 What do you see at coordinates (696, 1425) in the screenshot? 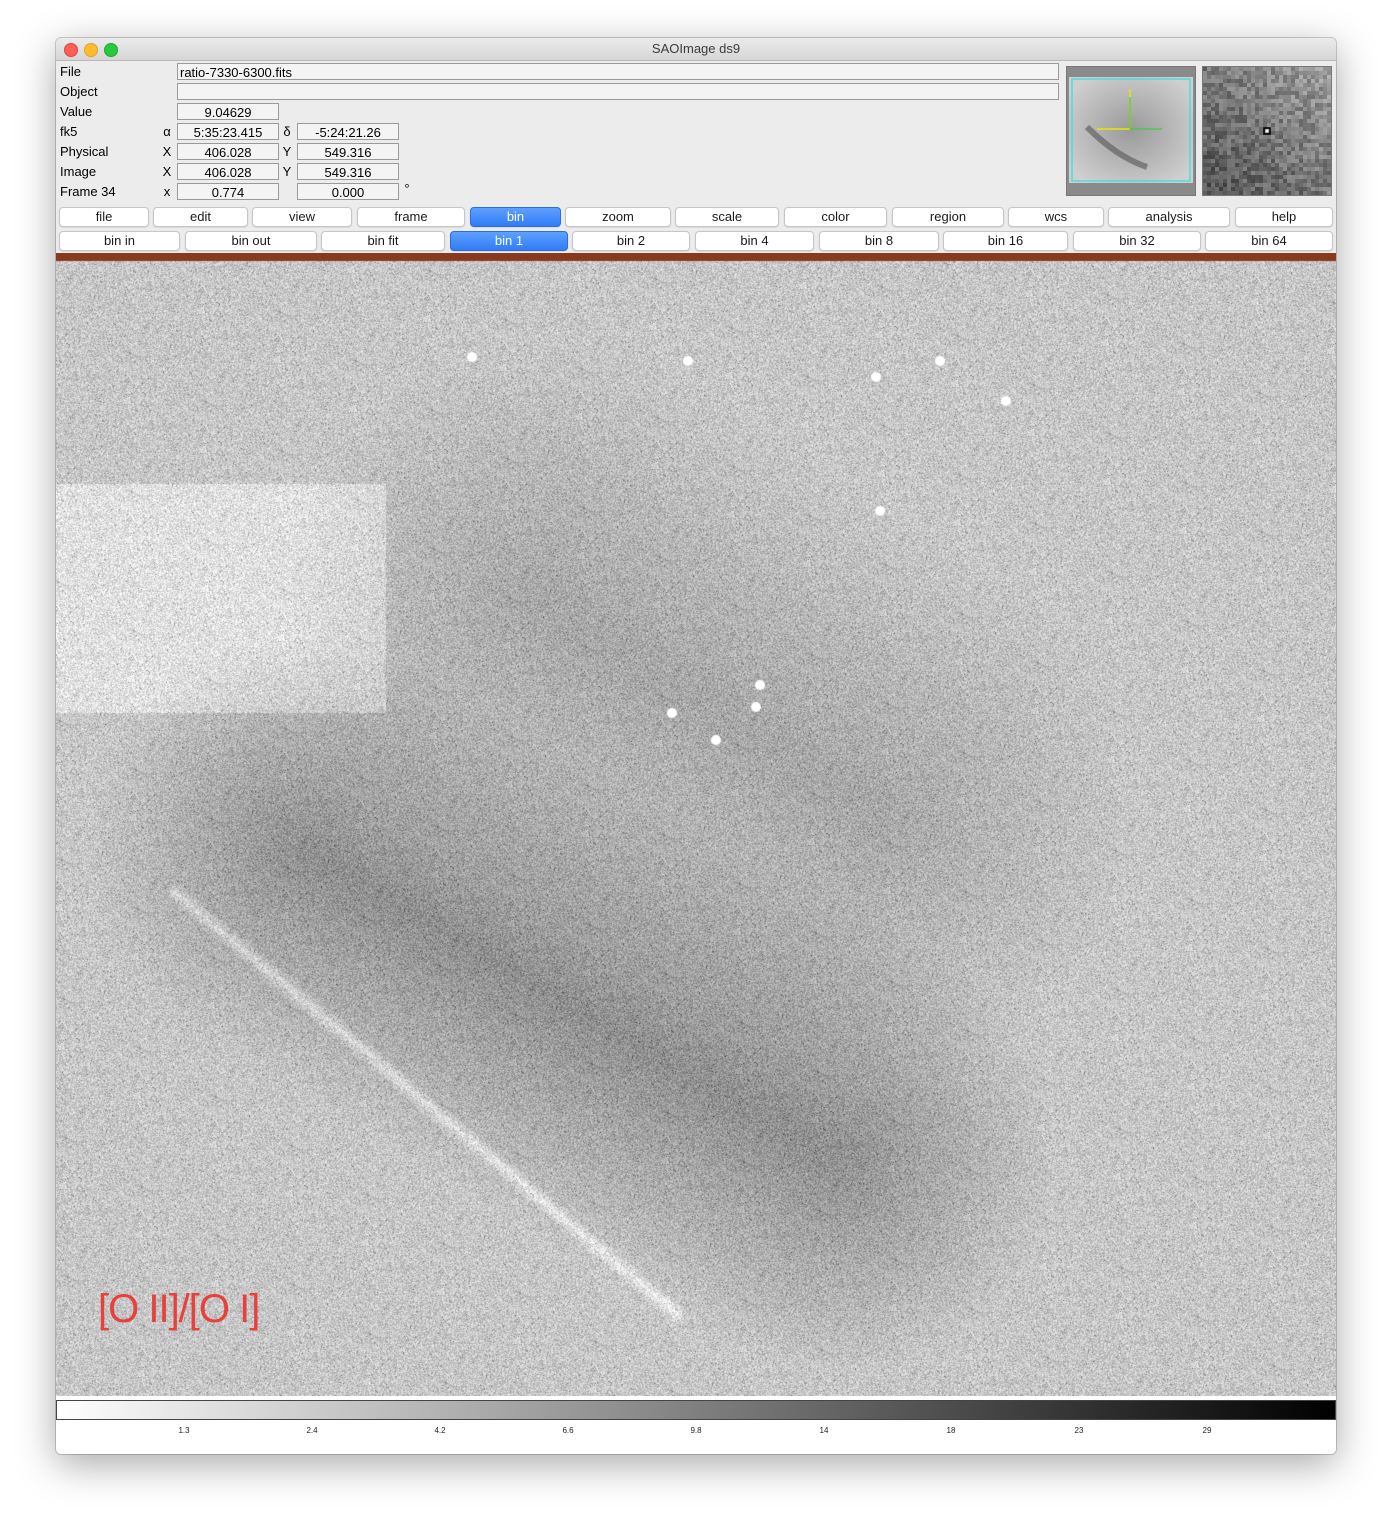
I see `colorbar: 1.3 2.4 4.2 6.6 9.8 14 18 23 29` at bounding box center [696, 1425].